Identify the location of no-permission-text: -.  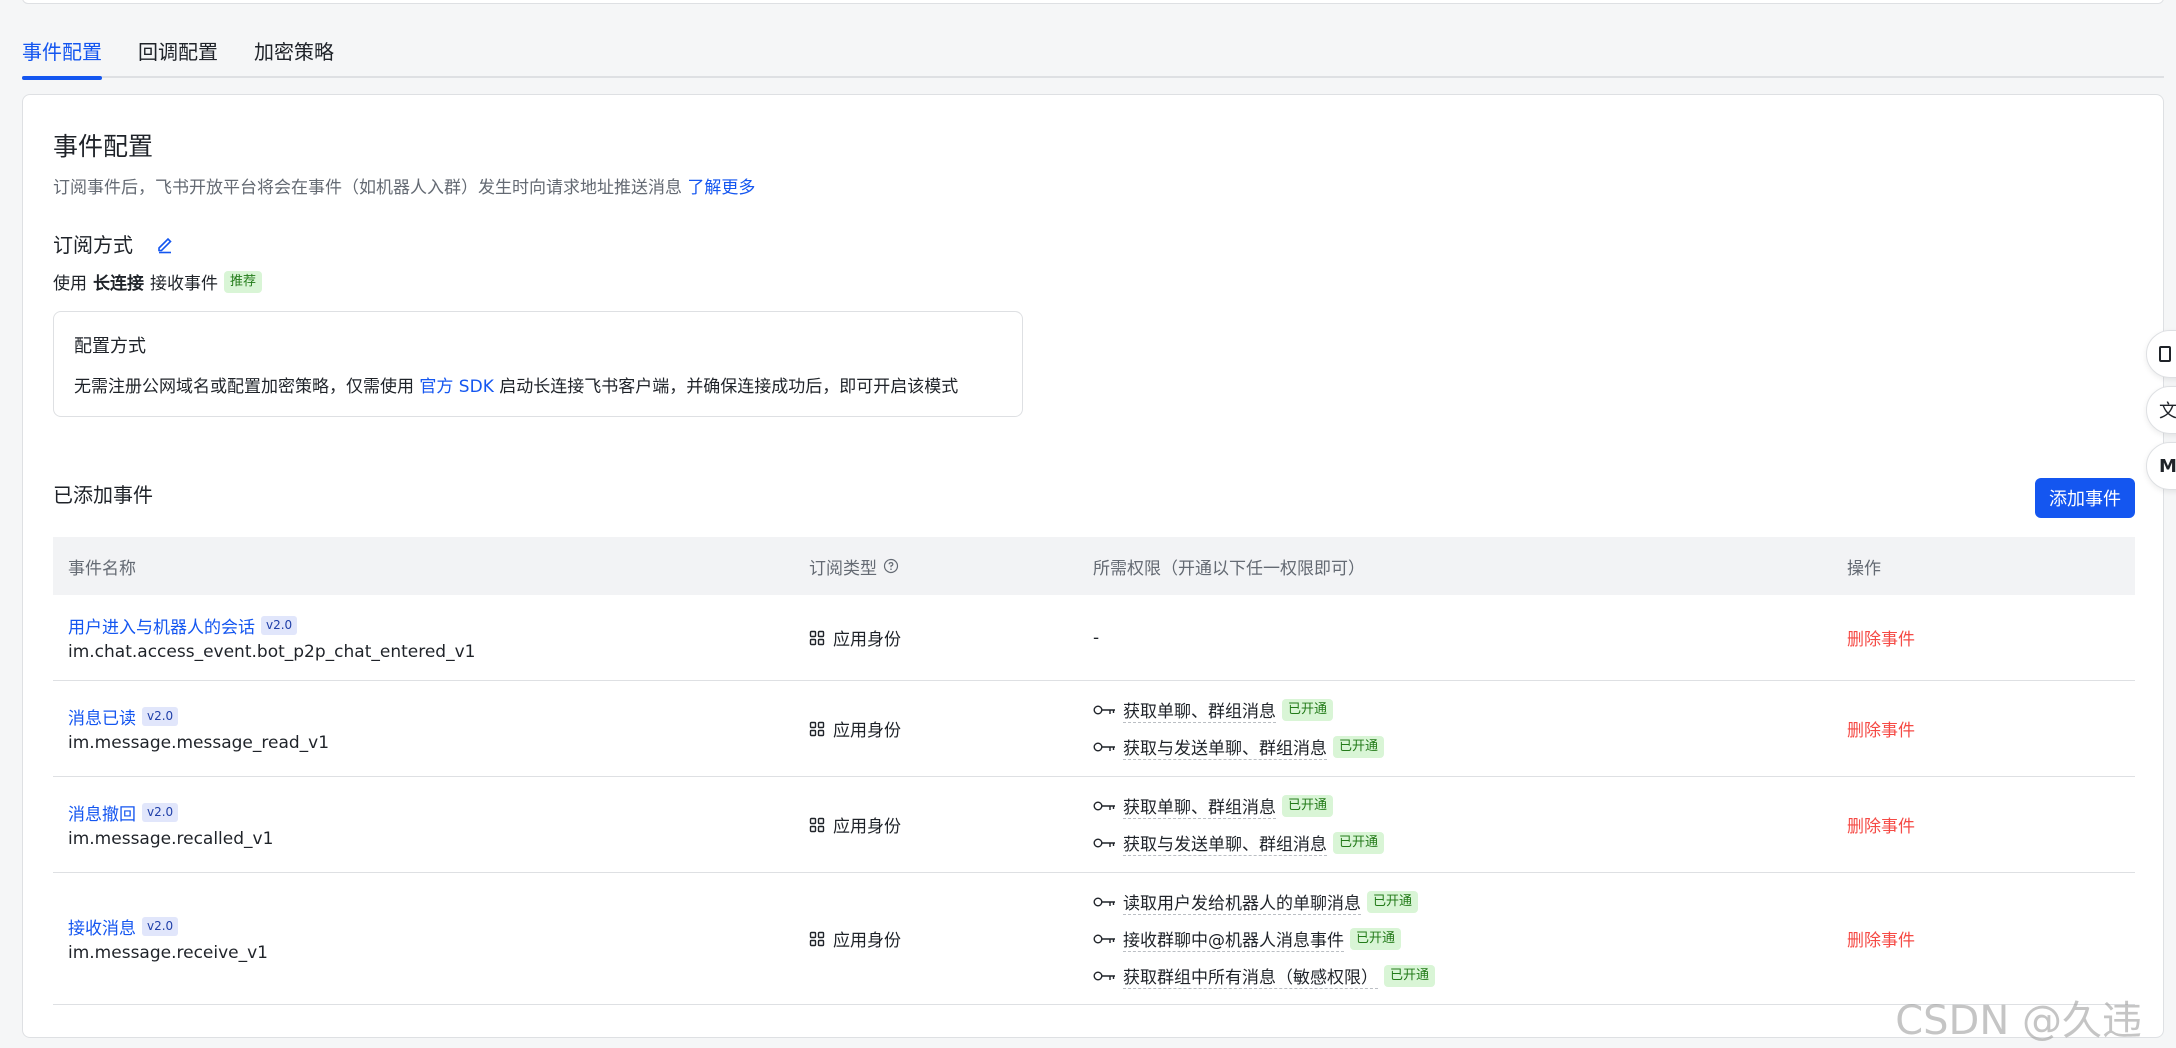
(1096, 637).